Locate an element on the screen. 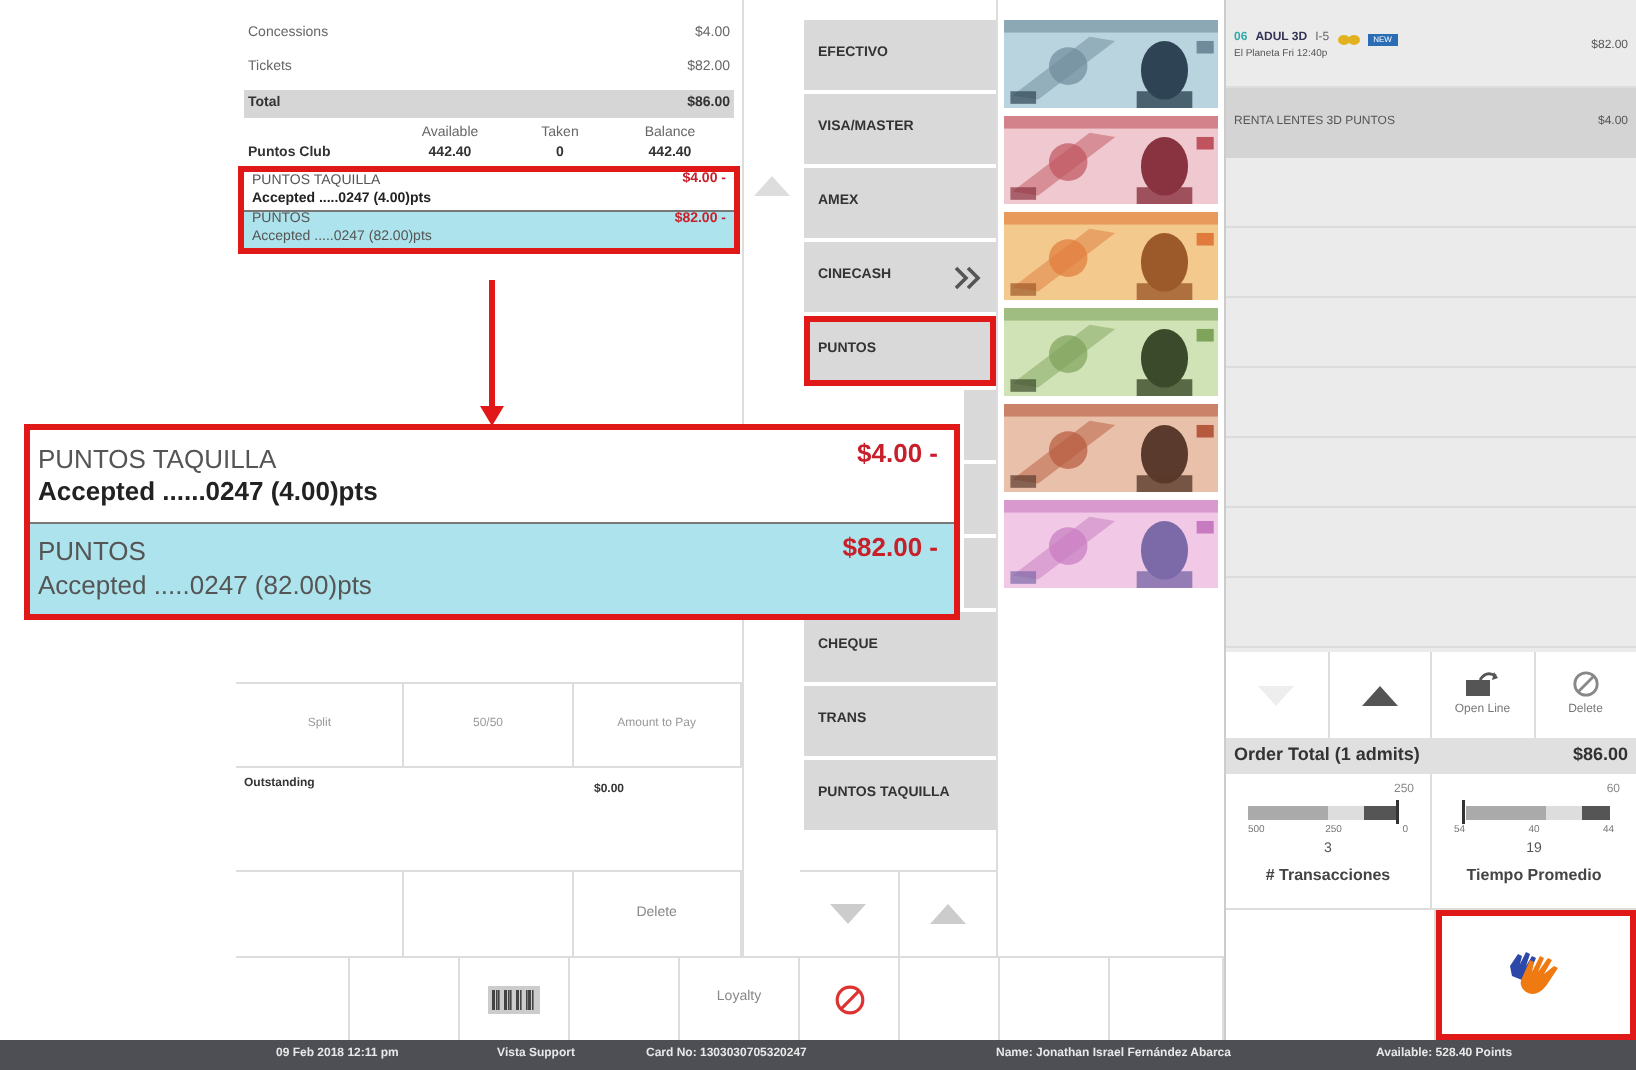 This screenshot has height=1070, width=1636. order-total-label: Order Total (1 admits) is located at coordinates (1327, 755).